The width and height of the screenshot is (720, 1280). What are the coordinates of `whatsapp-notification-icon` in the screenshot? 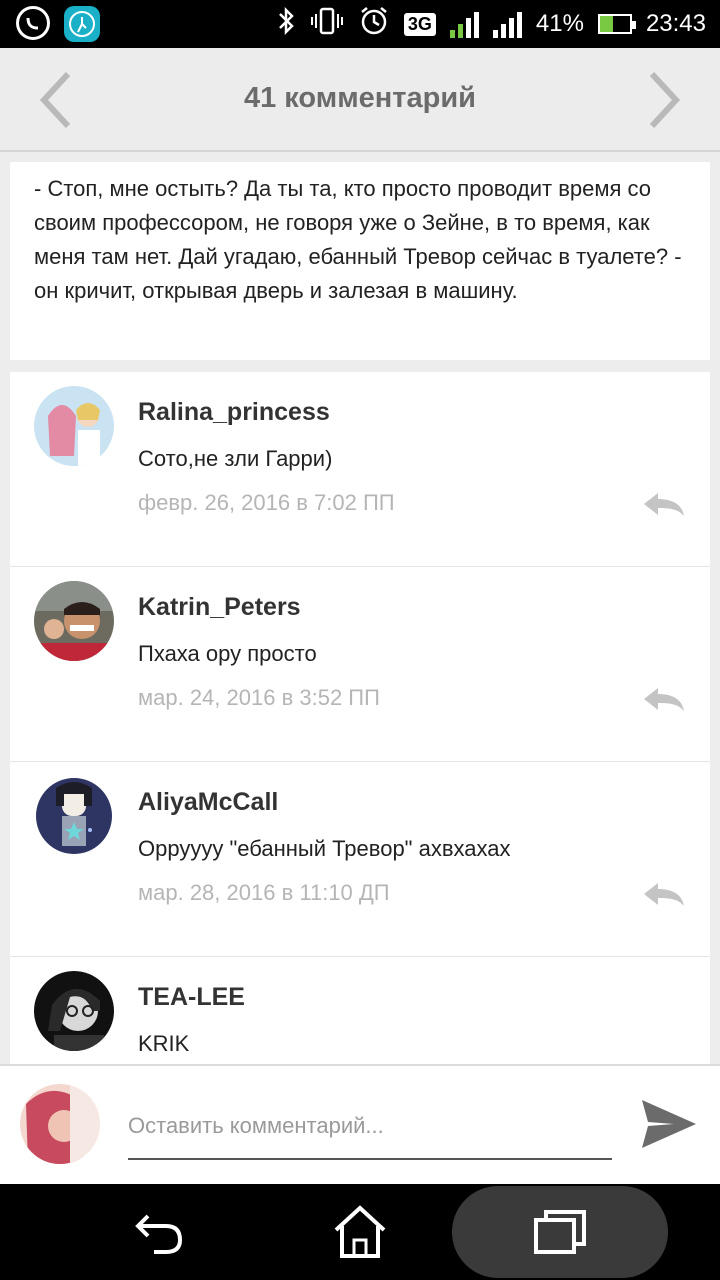 It's located at (33, 23).